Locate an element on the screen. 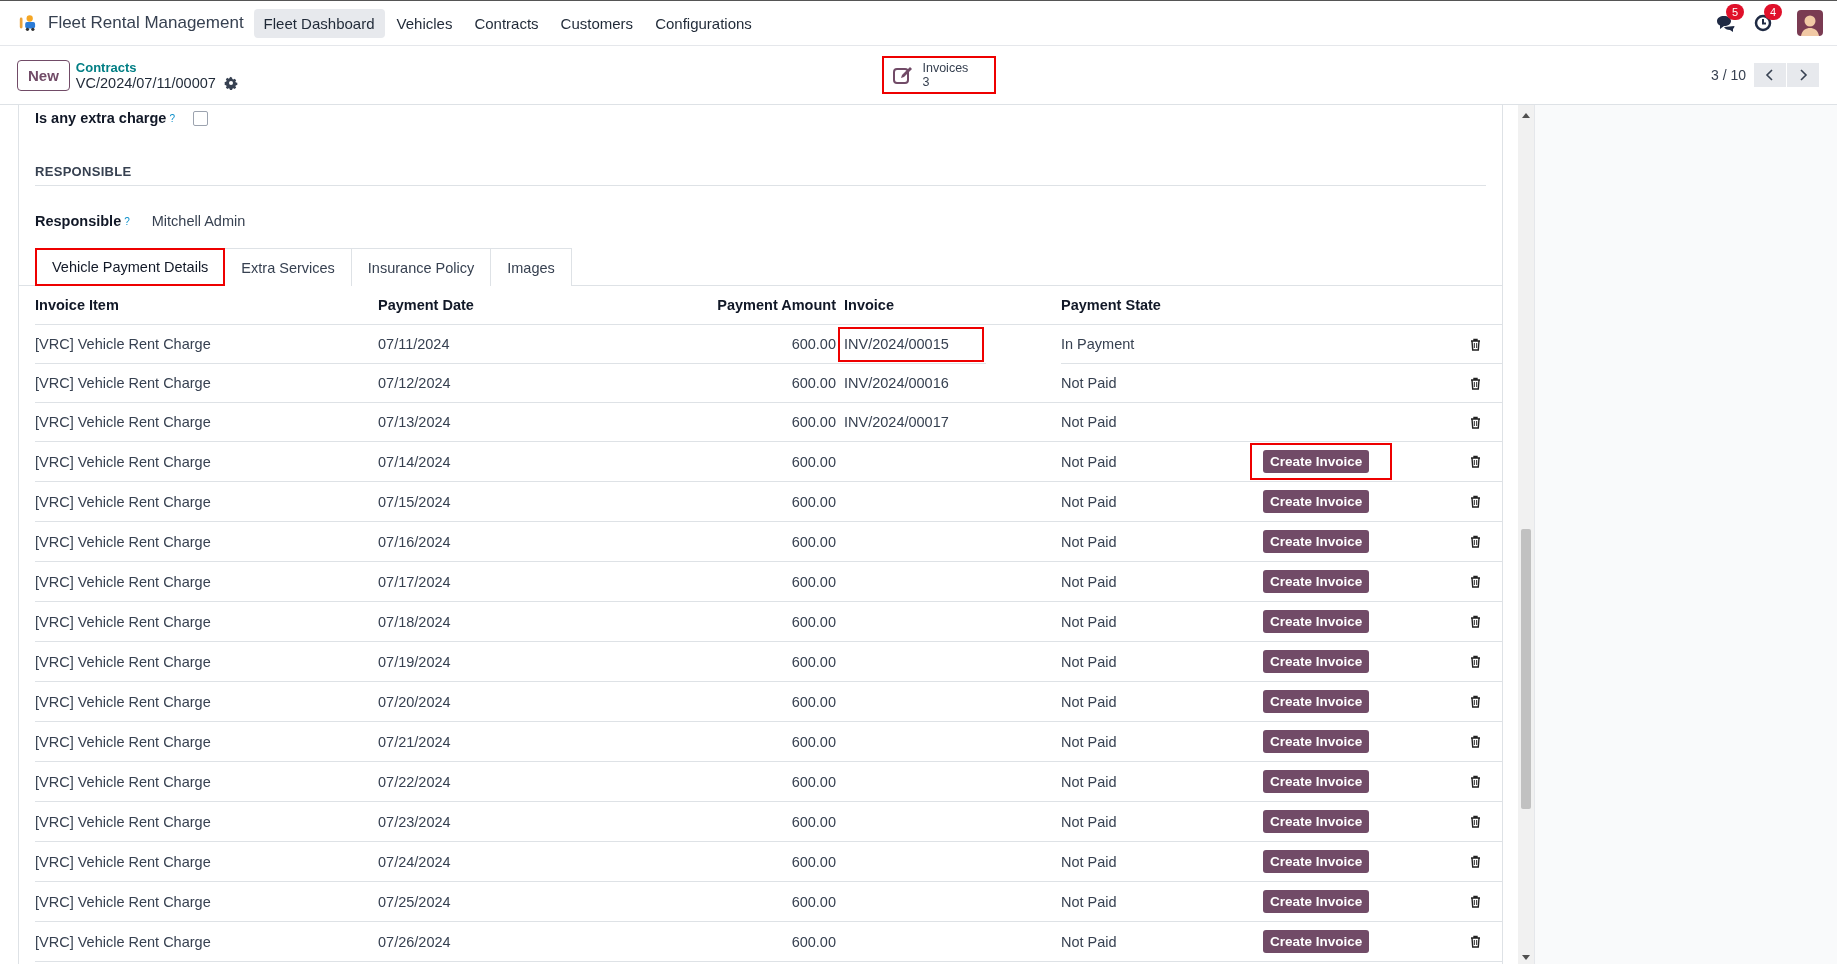 This screenshot has height=964, width=1837. column-header: Payment Amount is located at coordinates (732, 305).